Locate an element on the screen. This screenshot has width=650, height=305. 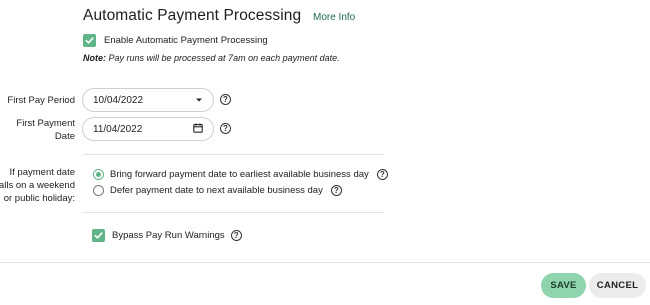
chevron-down-icon is located at coordinates (199, 100).